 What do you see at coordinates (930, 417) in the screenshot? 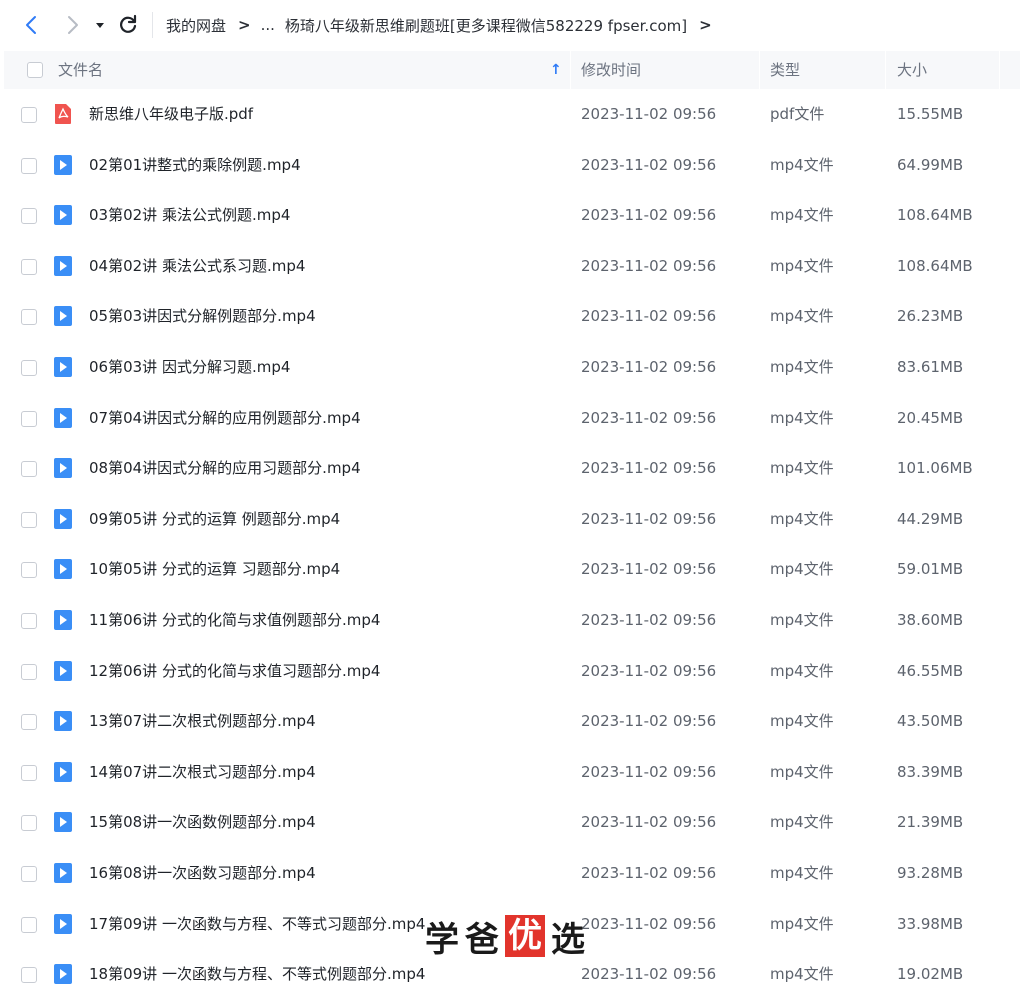
I see `file-size: 20.45MB` at bounding box center [930, 417].